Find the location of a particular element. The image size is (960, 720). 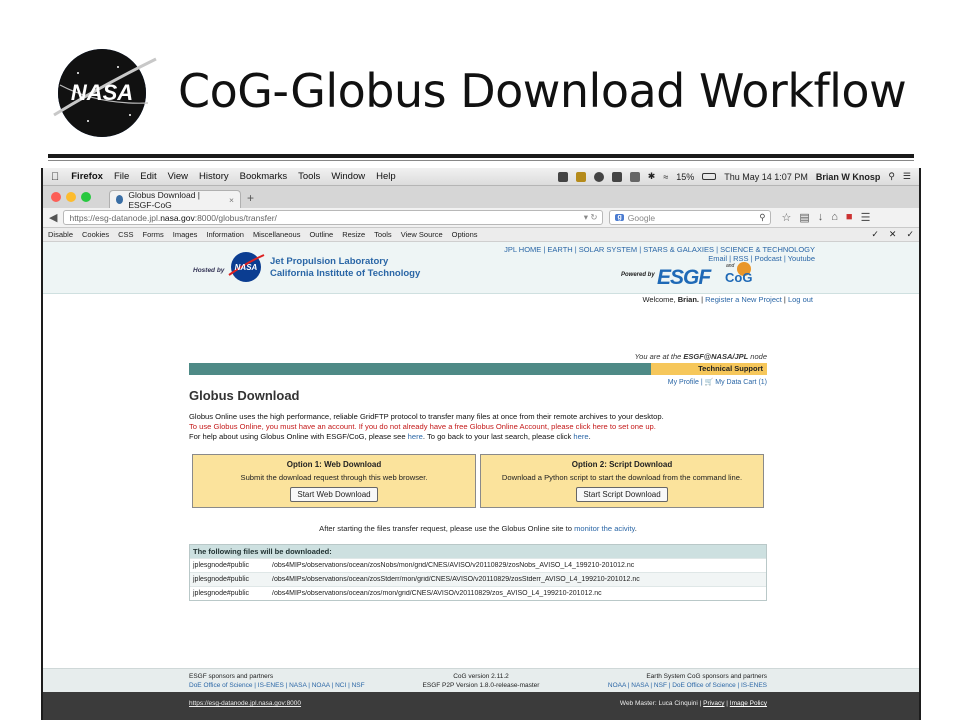

menu-edit: Edit is located at coordinates (148, 176).